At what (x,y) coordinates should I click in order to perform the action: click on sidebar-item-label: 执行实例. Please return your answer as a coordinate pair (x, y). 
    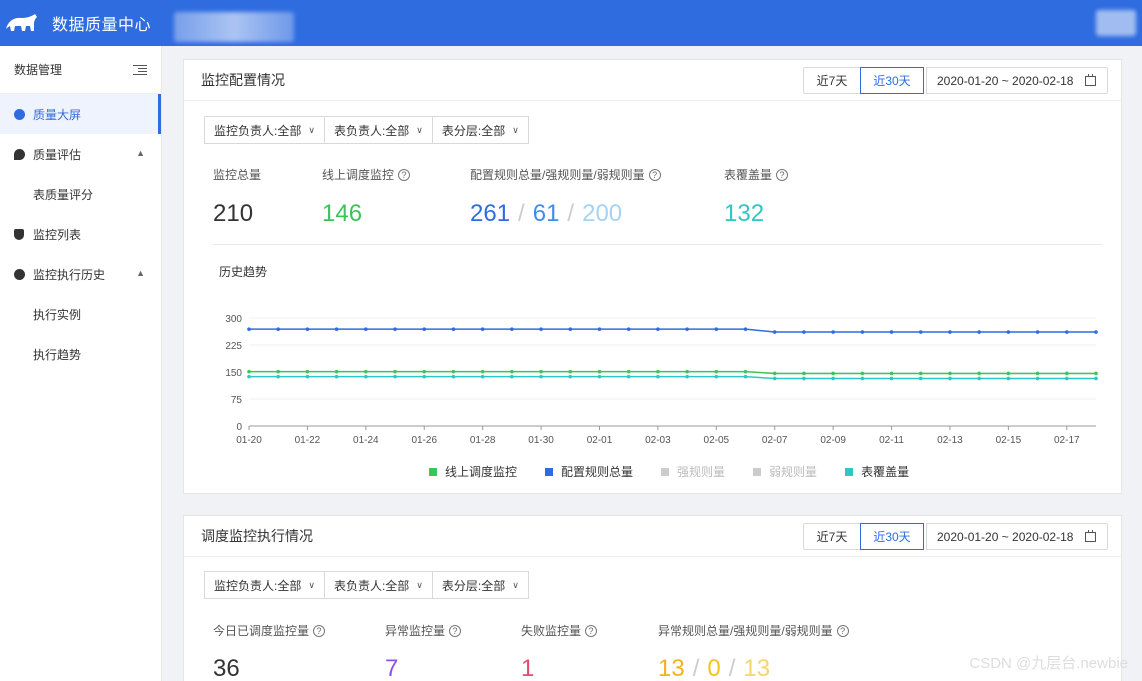
    Looking at the image, I should click on (57, 314).